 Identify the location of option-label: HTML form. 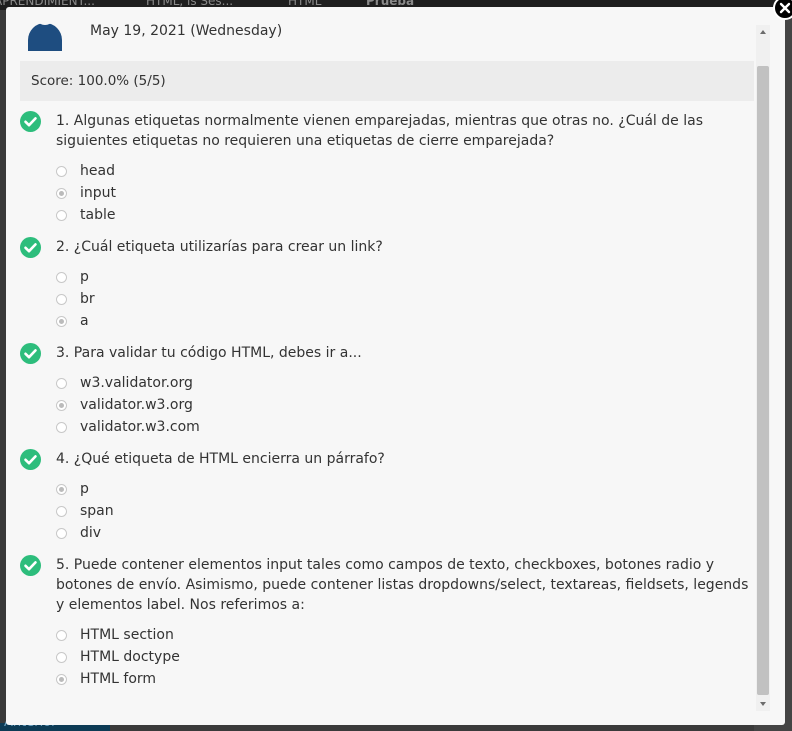
(118, 679).